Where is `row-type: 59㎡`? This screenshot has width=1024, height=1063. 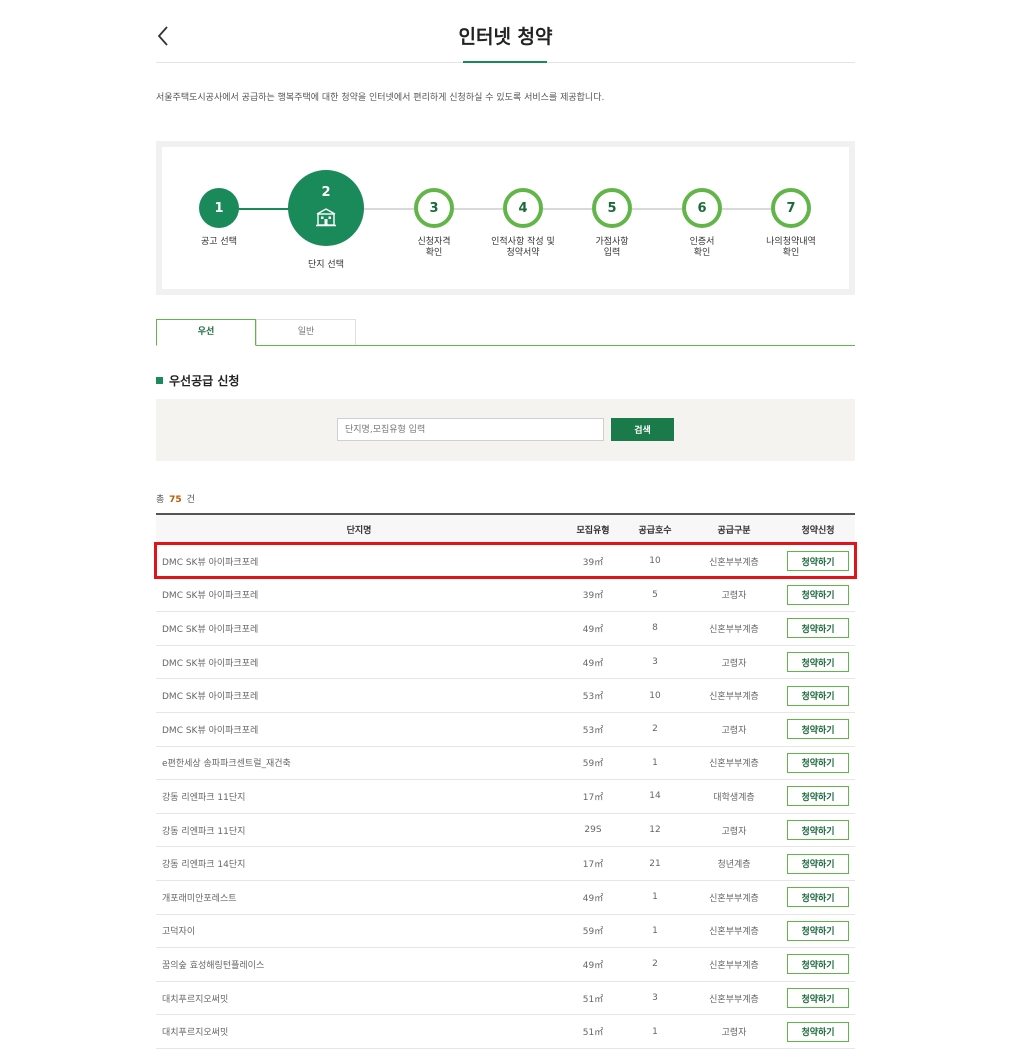 row-type: 59㎡ is located at coordinates (593, 764).